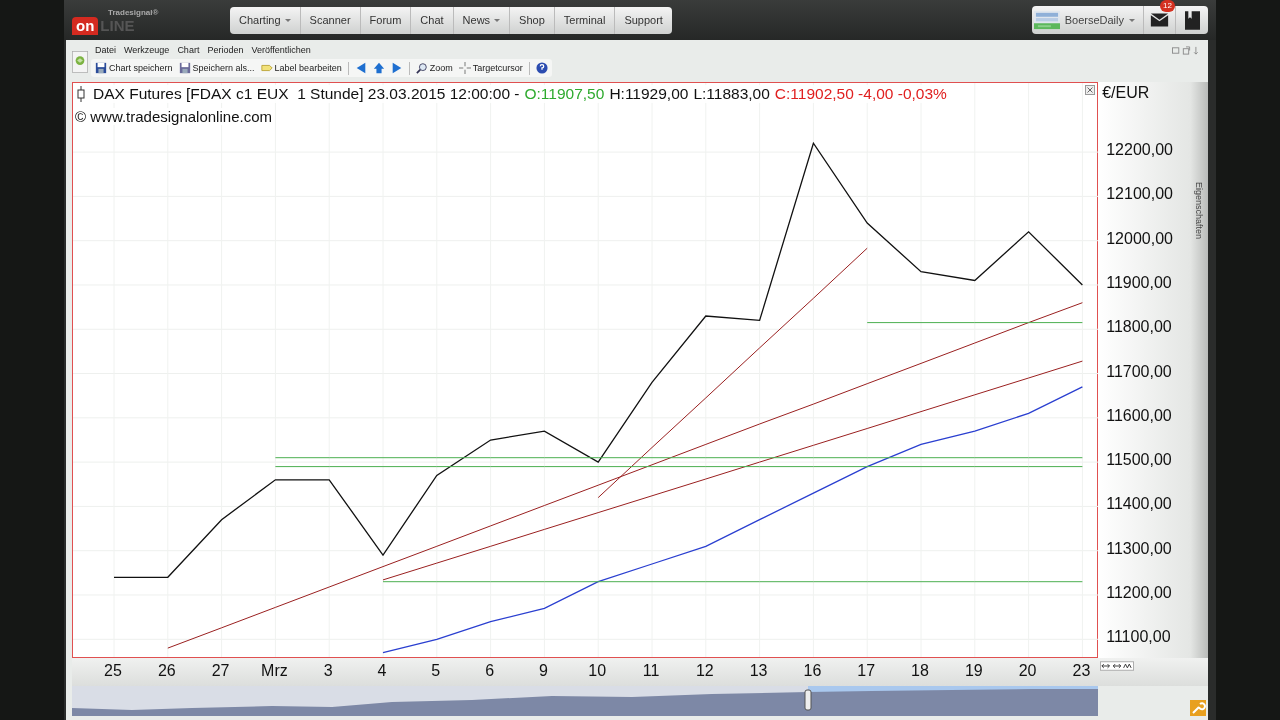  What do you see at coordinates (220, 671) in the screenshot?
I see `axis-label: 27` at bounding box center [220, 671].